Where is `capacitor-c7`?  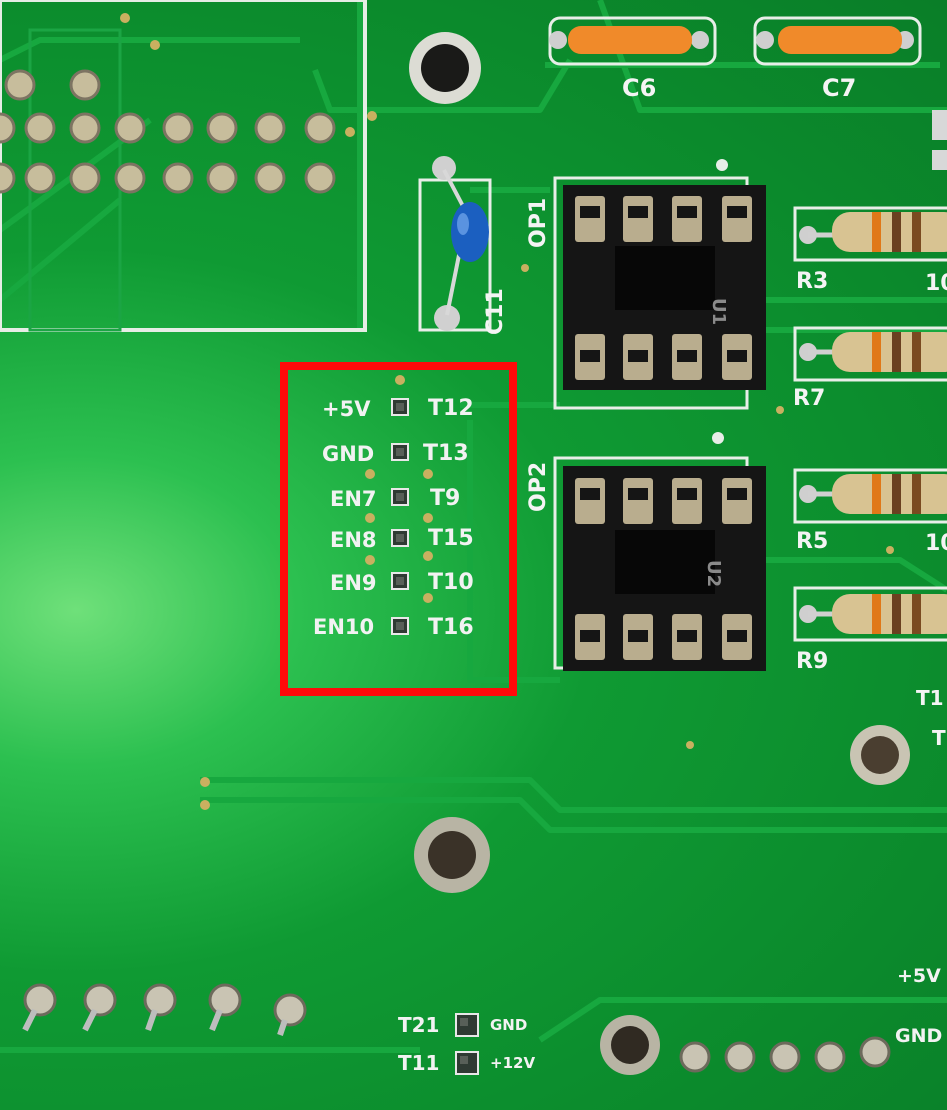
capacitor-c7 is located at coordinates (837, 41).